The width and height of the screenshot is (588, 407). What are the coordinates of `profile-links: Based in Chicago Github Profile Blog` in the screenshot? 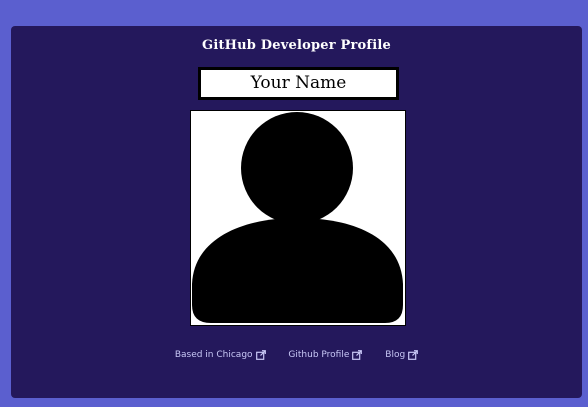 It's located at (296, 355).